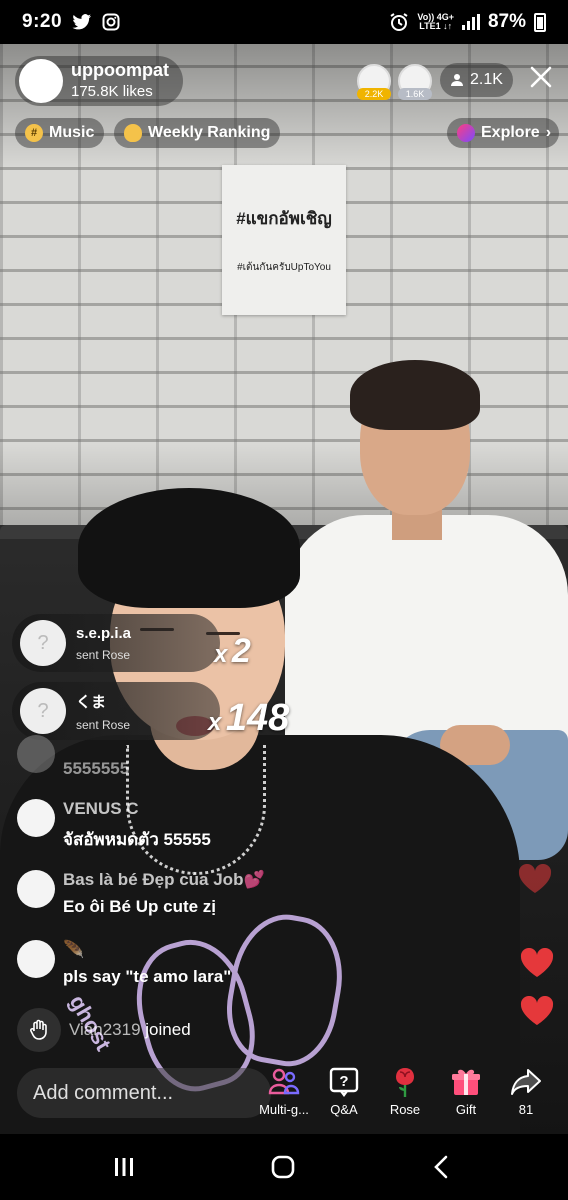  I want to click on music-chip: # Music, so click(60, 133).